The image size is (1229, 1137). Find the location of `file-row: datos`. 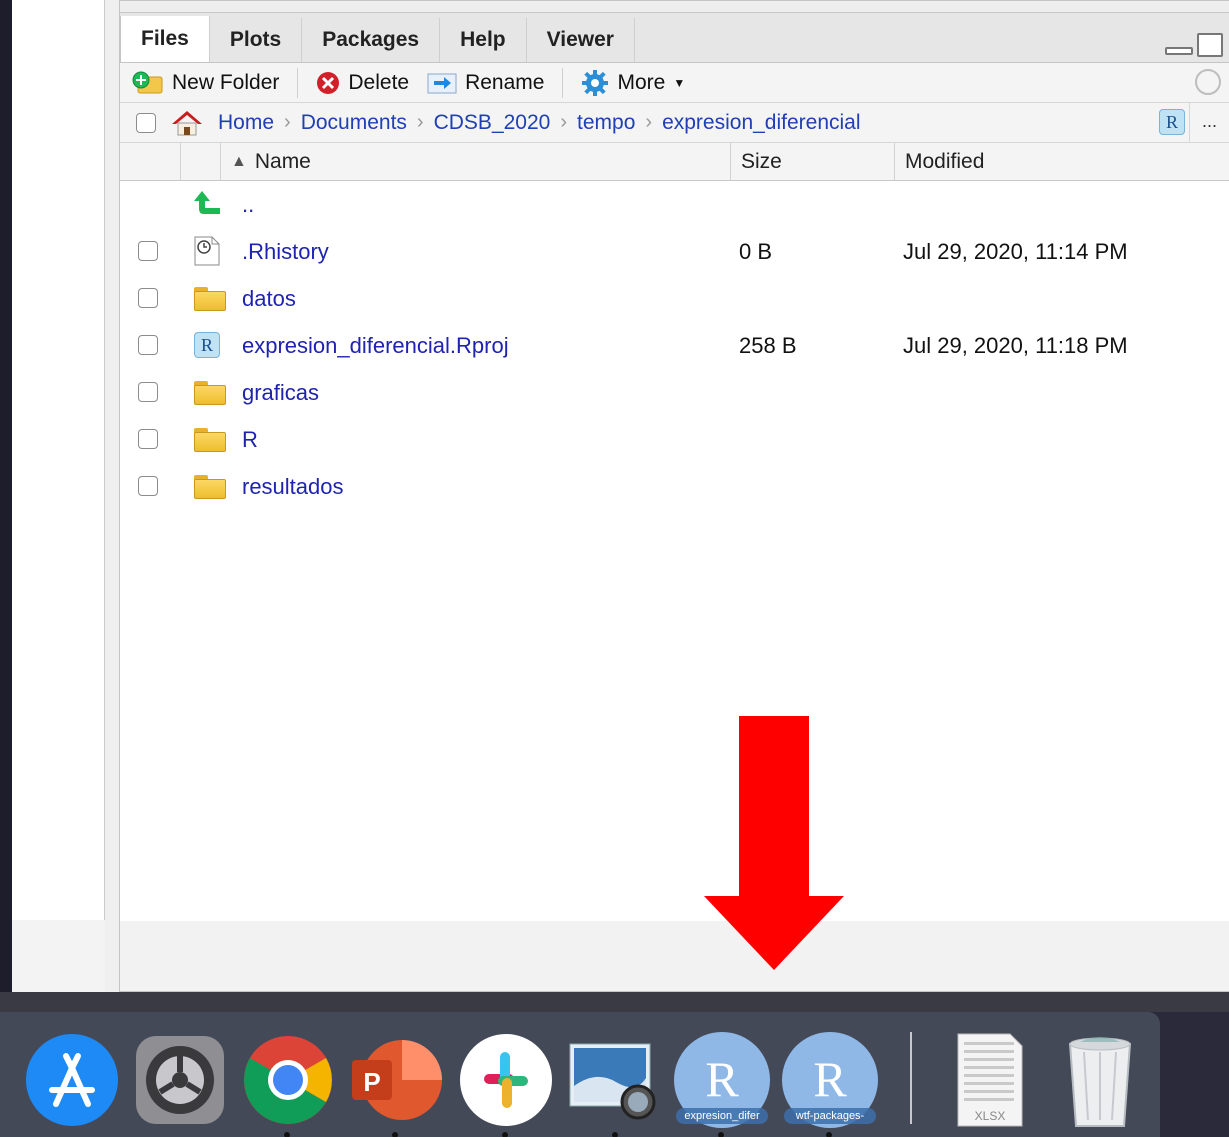

file-row: datos is located at coordinates (674, 298).